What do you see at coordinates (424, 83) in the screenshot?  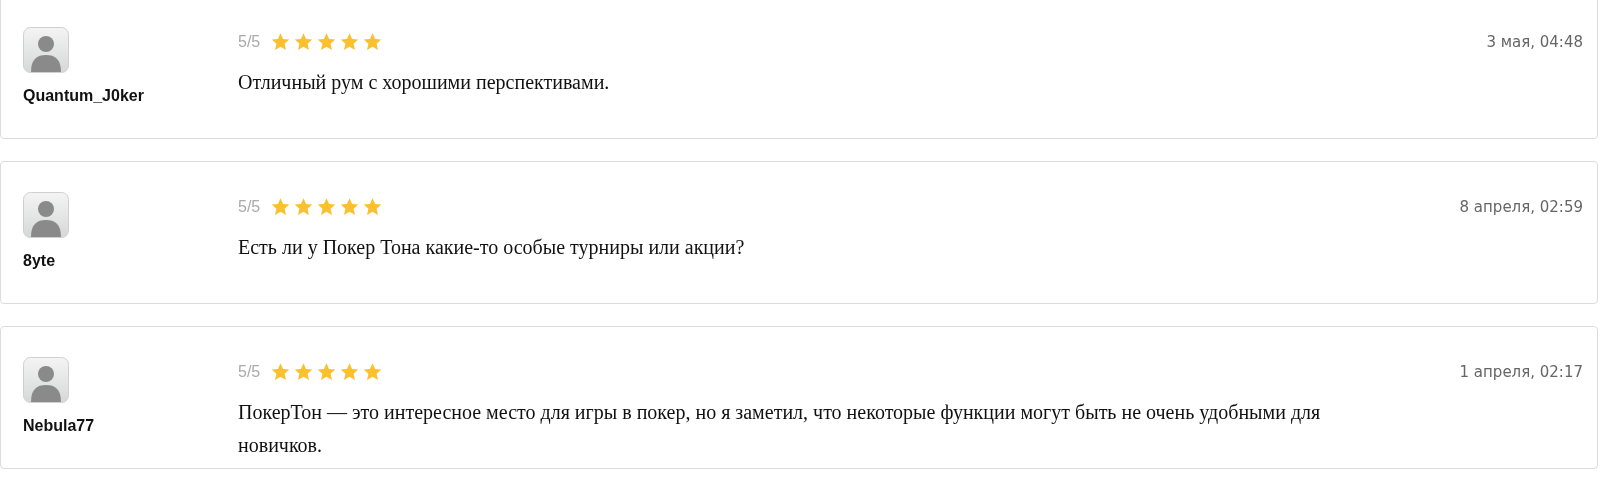 I see `review-text: Отличный рум с хорошими перспективами.` at bounding box center [424, 83].